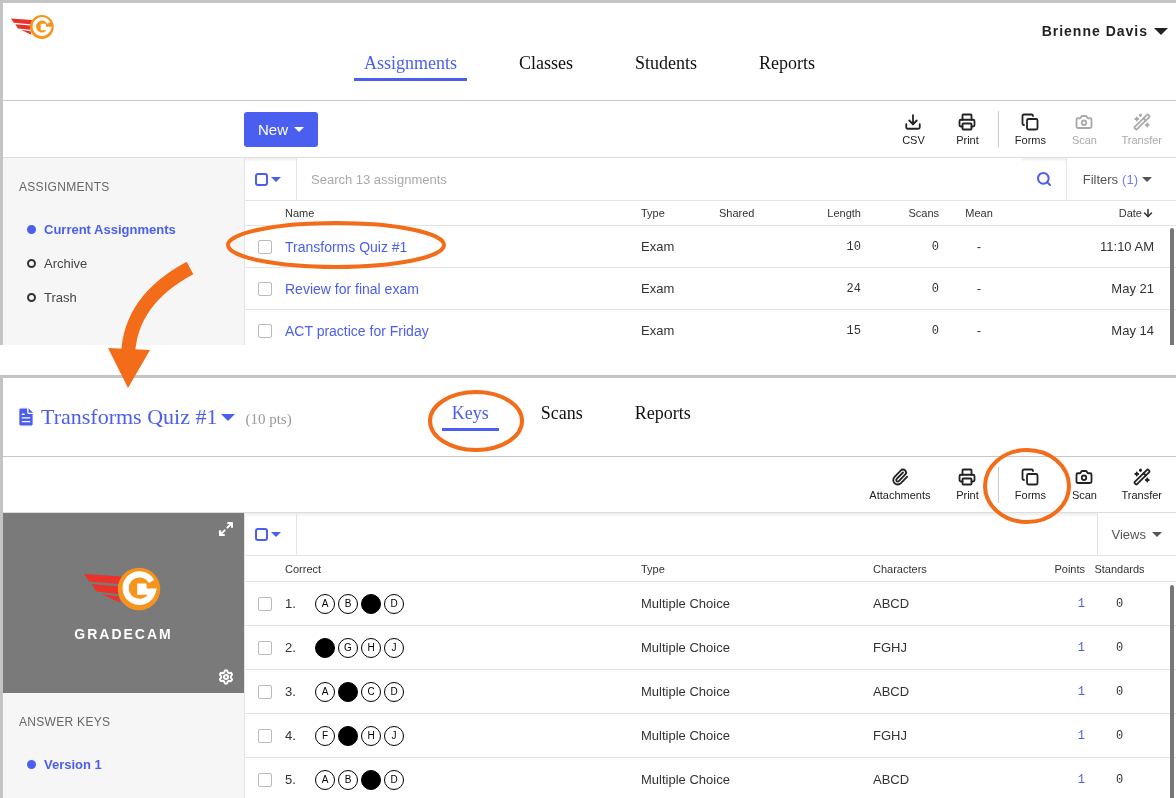 This screenshot has height=798, width=1176. What do you see at coordinates (357, 330) in the screenshot?
I see `assignment-link: ACT practice for Friday` at bounding box center [357, 330].